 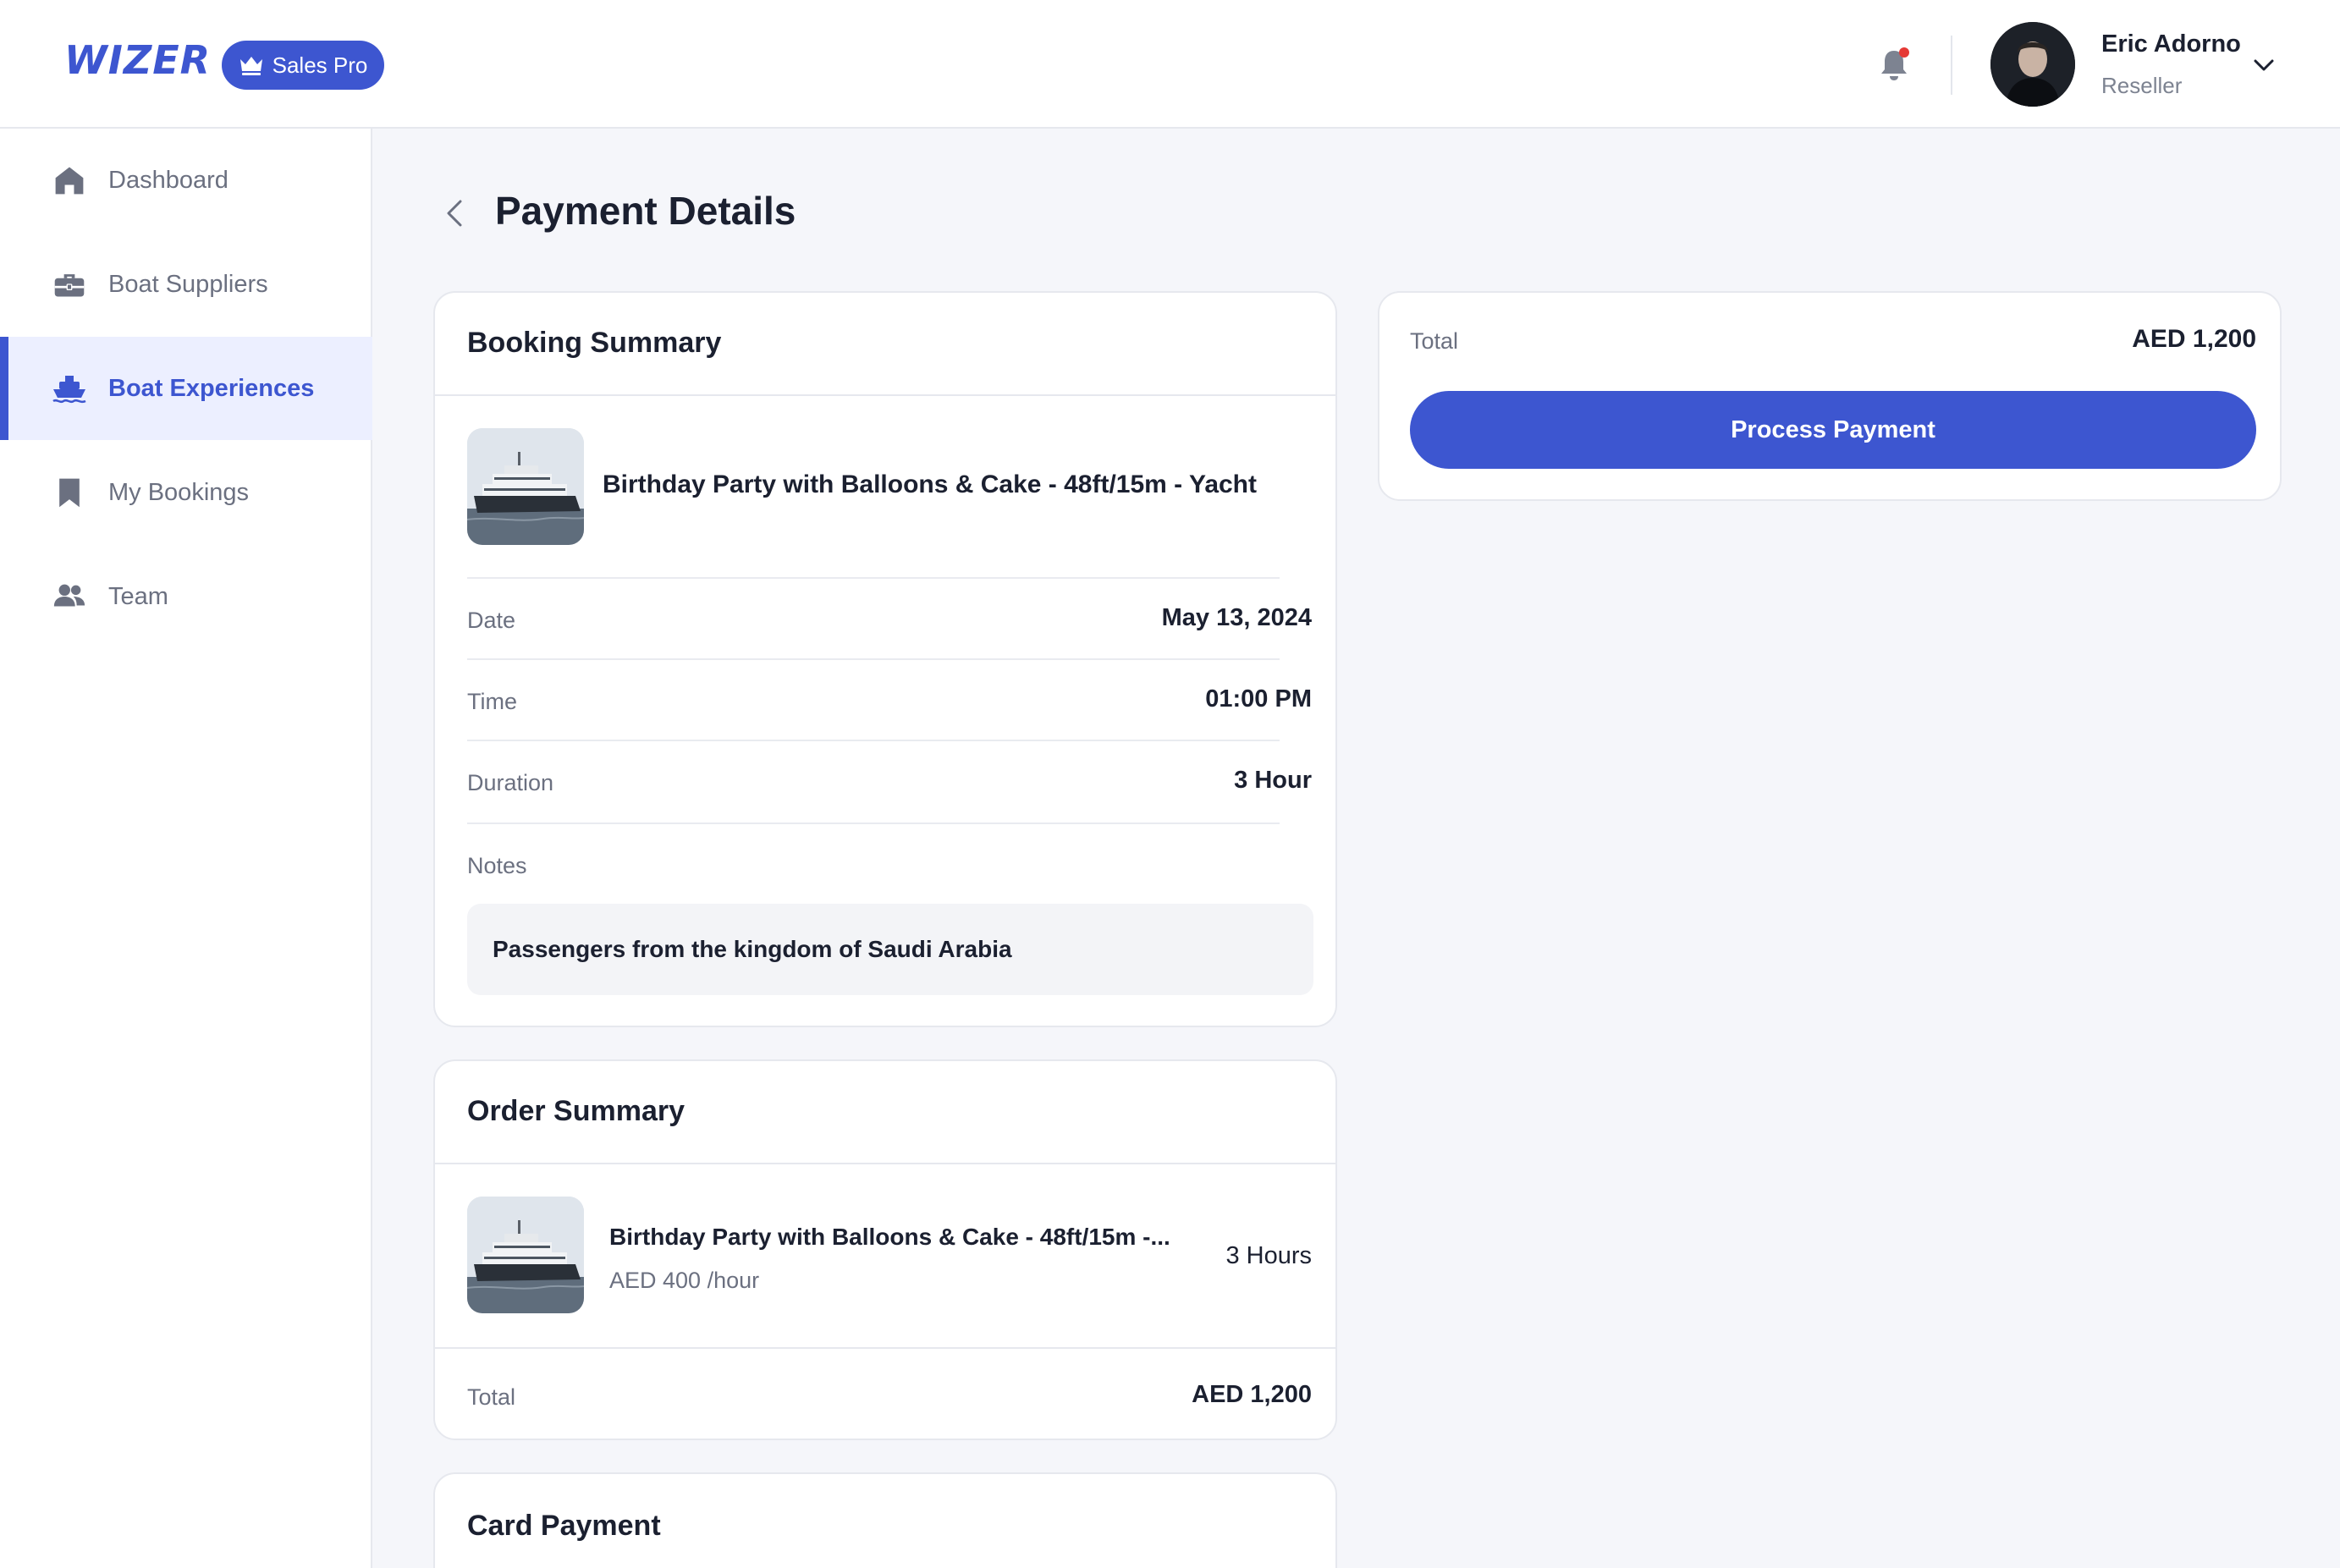 I want to click on sidebar-item-boat-experiences: Boat Experiences, so click(x=186, y=388).